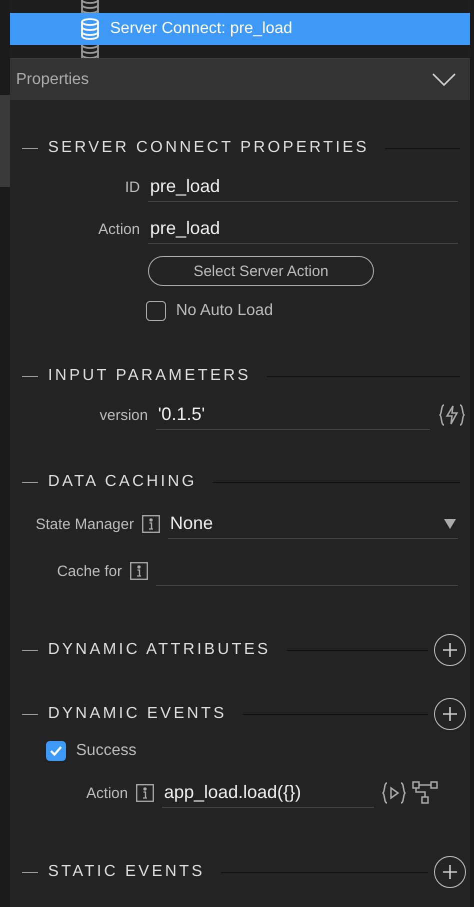  I want to click on dropdown-caret-icon, so click(450, 523).